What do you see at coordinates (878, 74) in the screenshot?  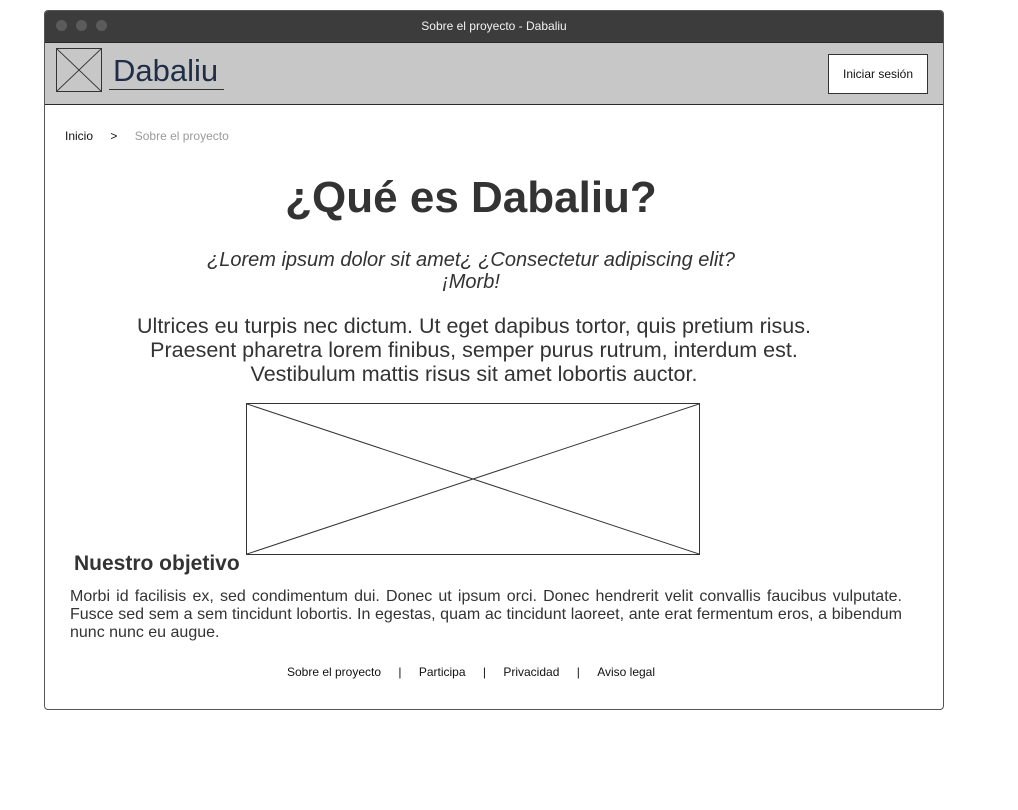 I see `login-button: Iniciar sesión` at bounding box center [878, 74].